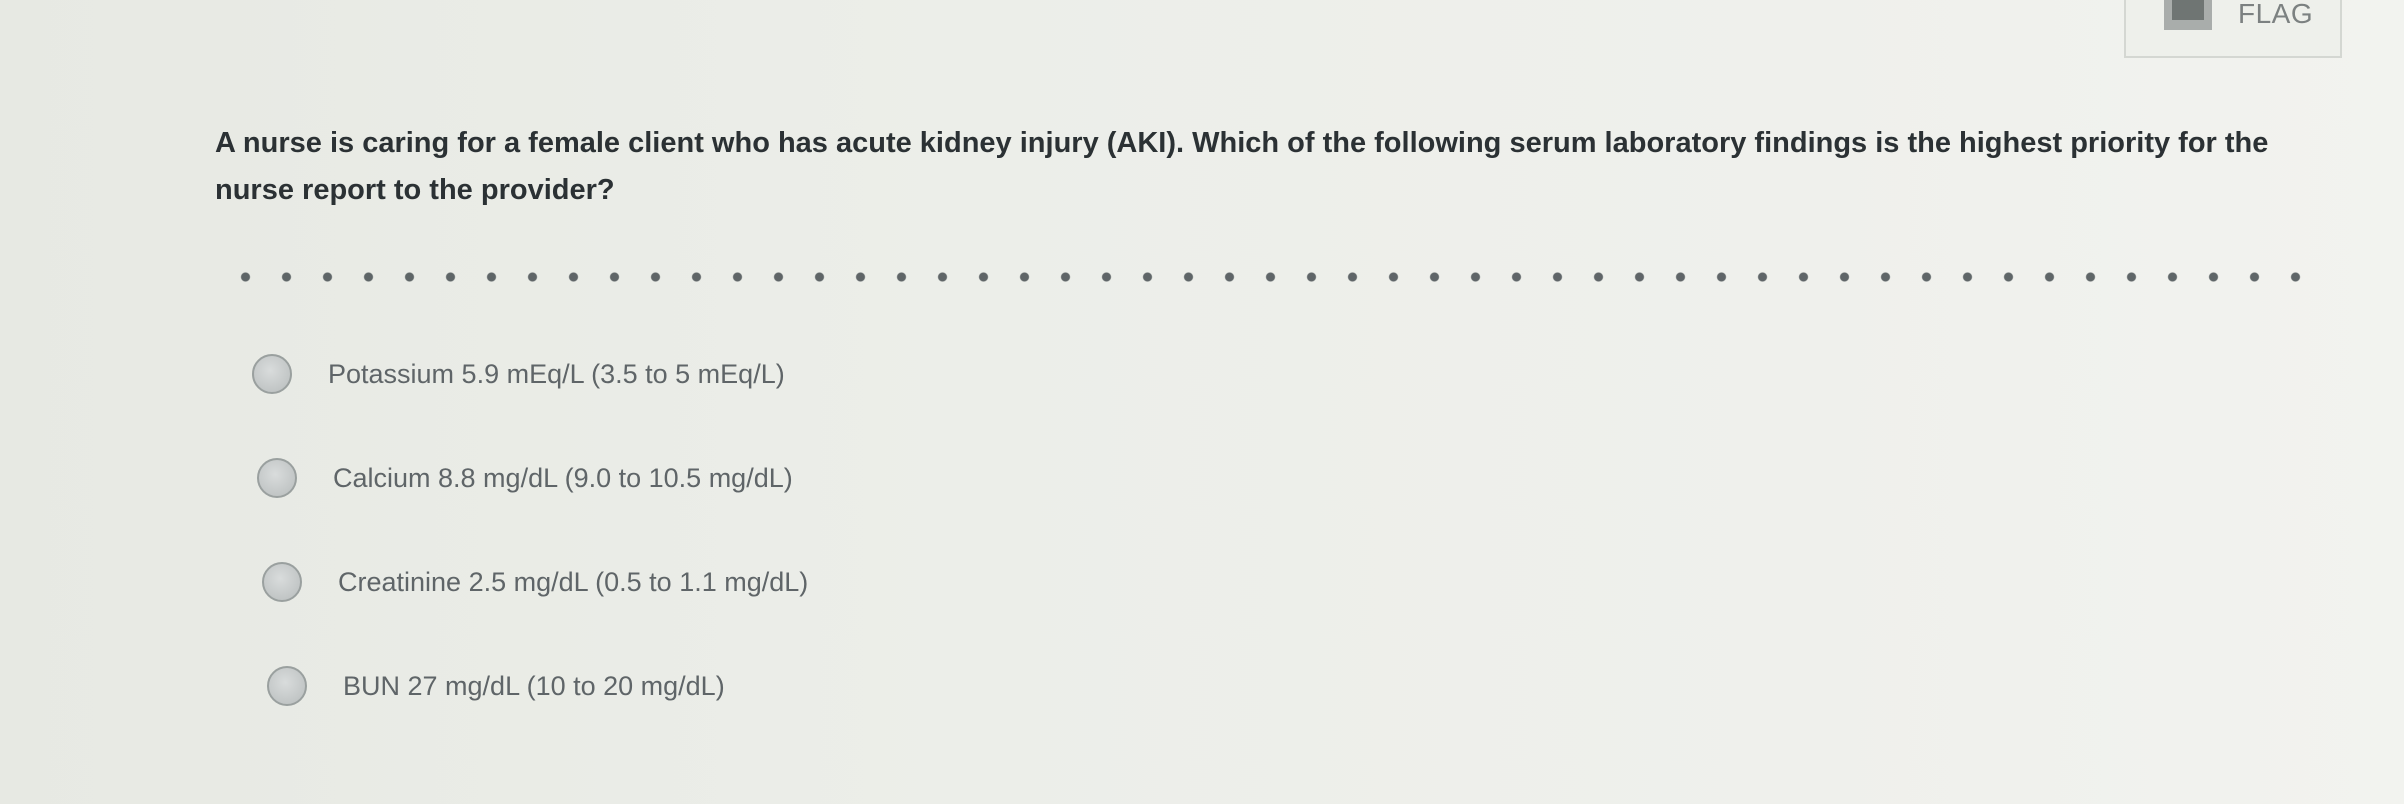  Describe the element at coordinates (1275, 277) in the screenshot. I see `dotted-divider` at that location.